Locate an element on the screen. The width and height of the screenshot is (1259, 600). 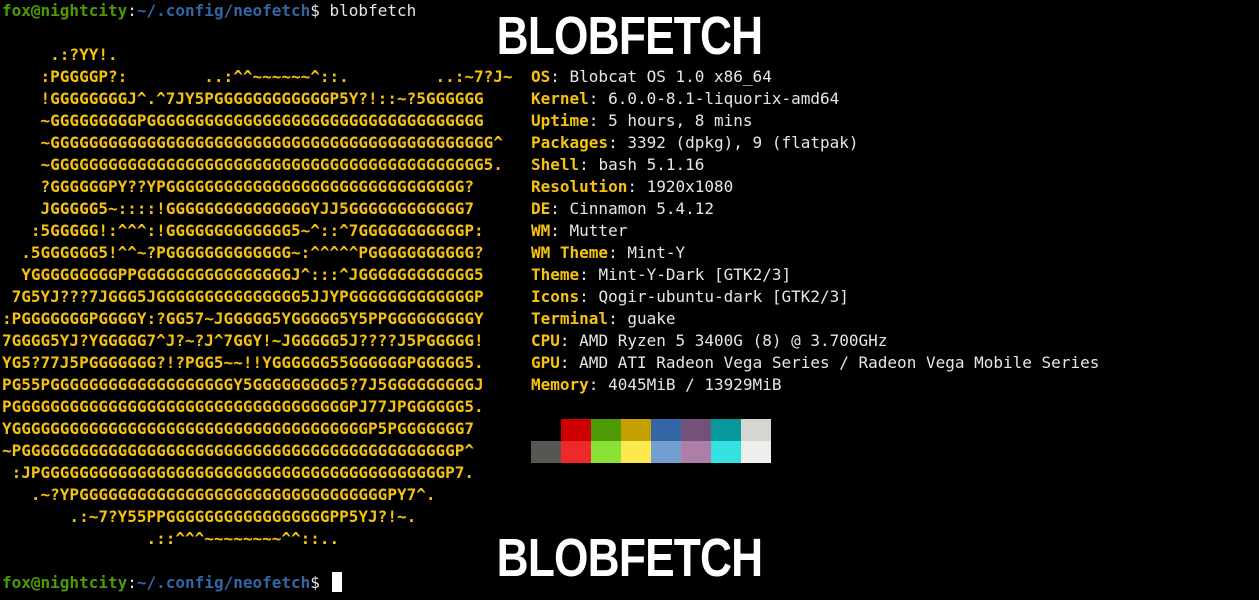
info-row: Memory: 4045MiB / 13929MiB is located at coordinates (656, 384).